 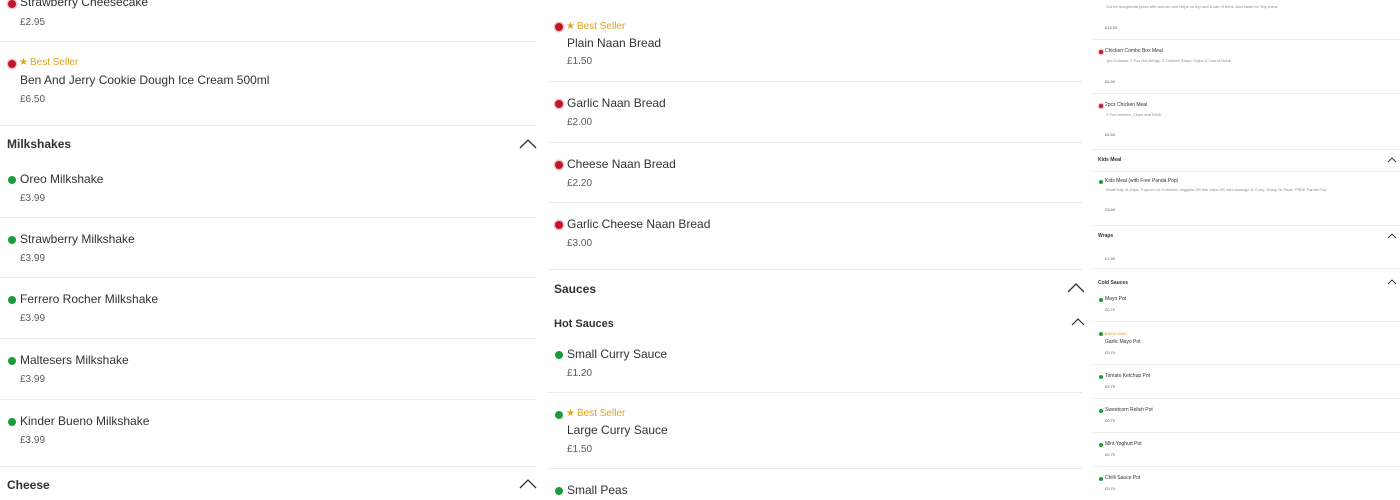 What do you see at coordinates (74, 360) in the screenshot?
I see `item-name: Maltesers Milkshake` at bounding box center [74, 360].